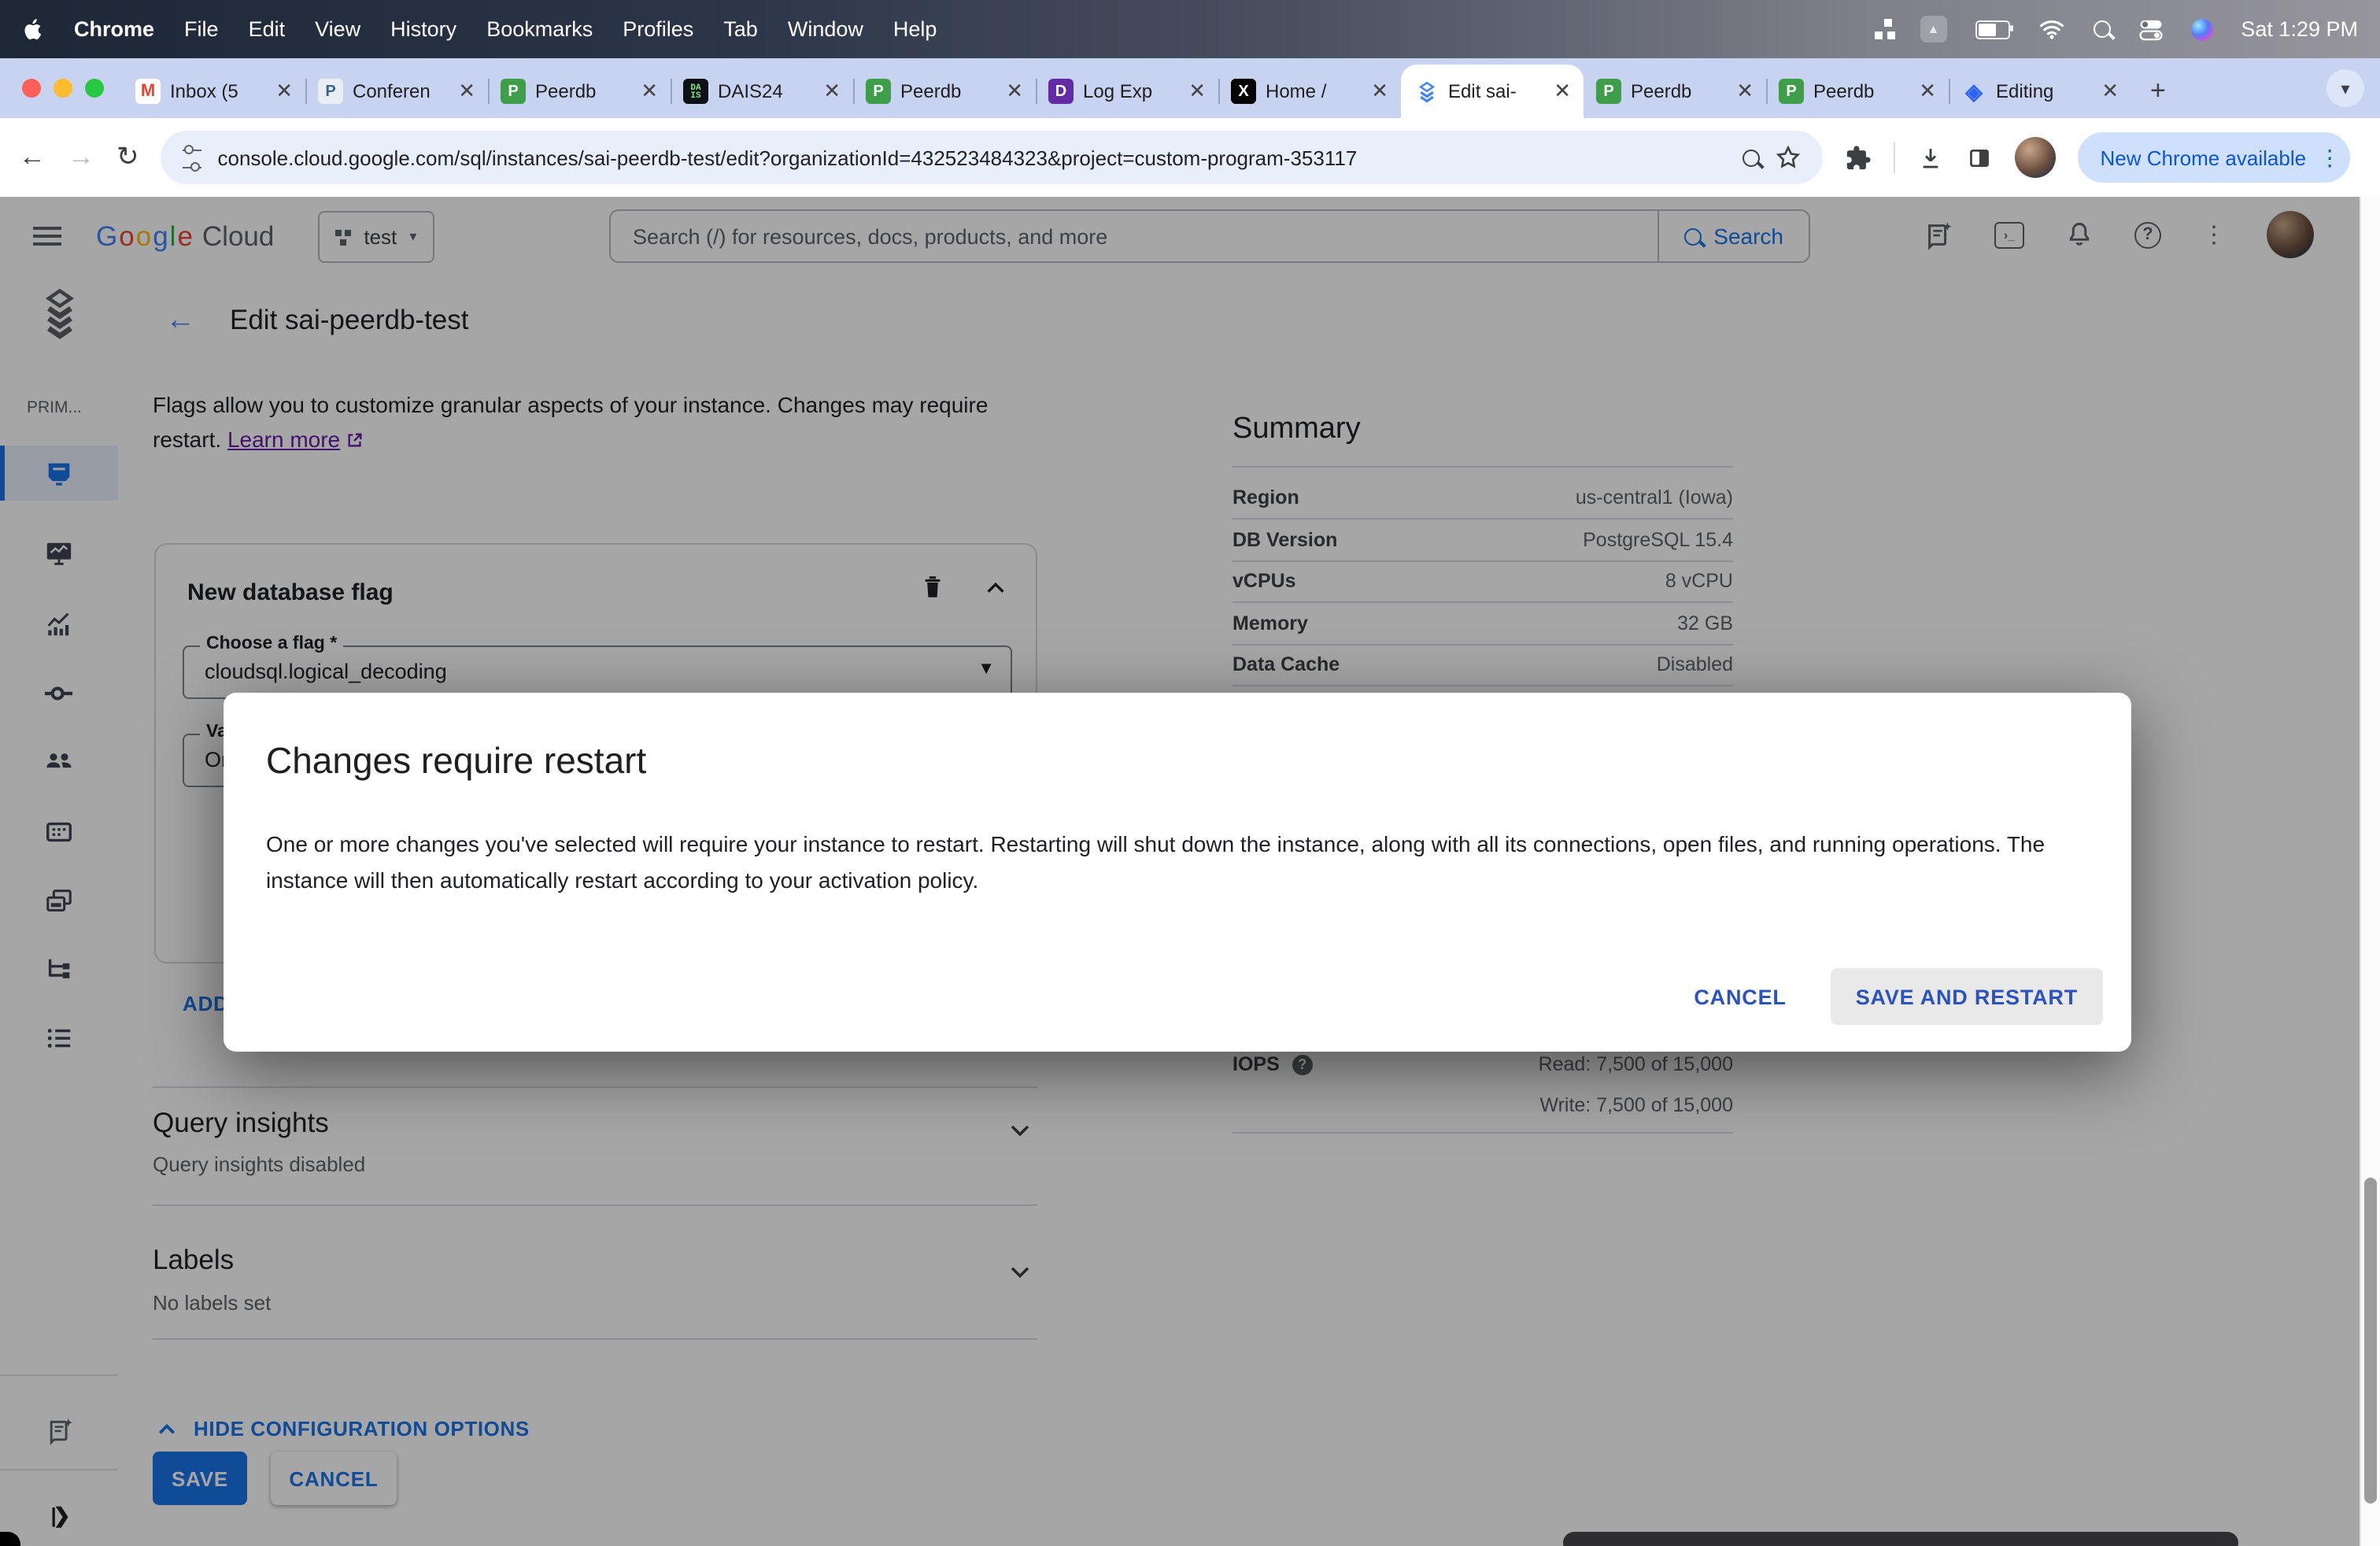 This screenshot has width=2380, height=1546. I want to click on dais-favicon-icon: DA IS, so click(695, 91).